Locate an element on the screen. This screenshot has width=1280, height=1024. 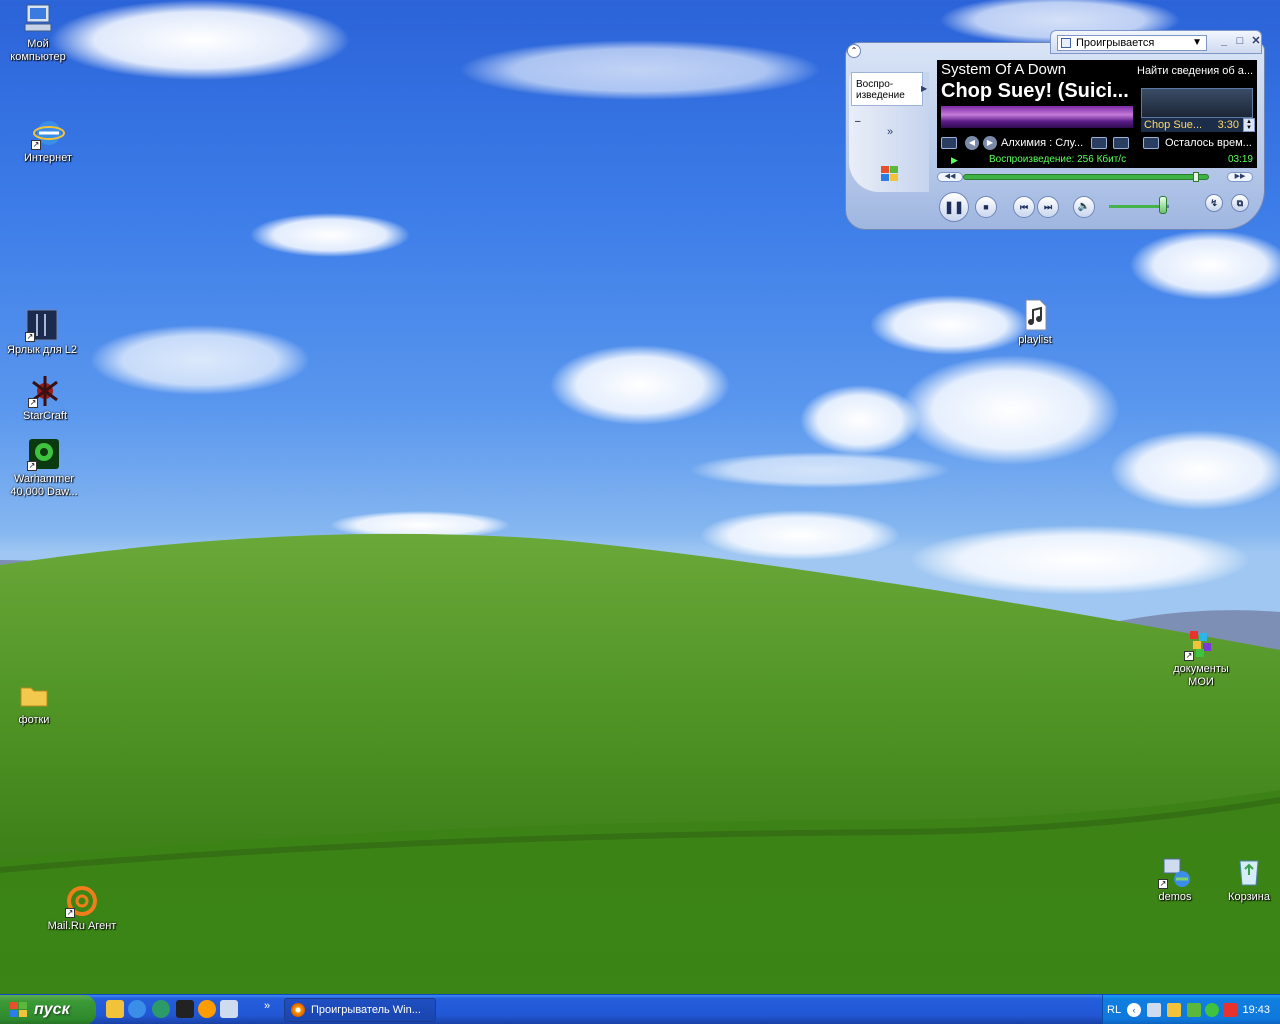
media-player-title-bar: Проигрывается ▼ _ □ ✕ is located at coordinates (1156, 42).